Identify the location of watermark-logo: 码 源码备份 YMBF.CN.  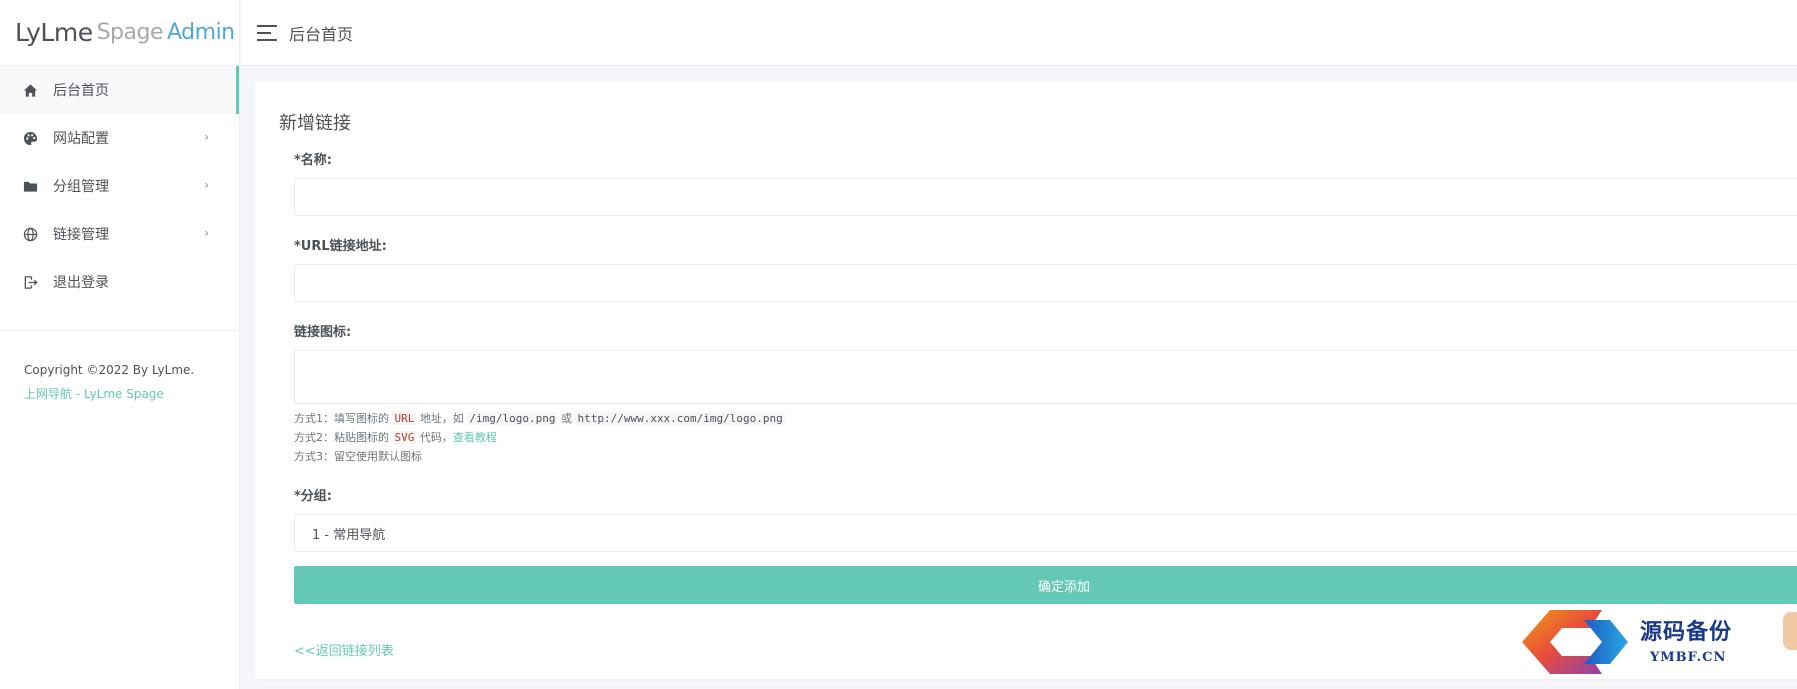
(1630, 642).